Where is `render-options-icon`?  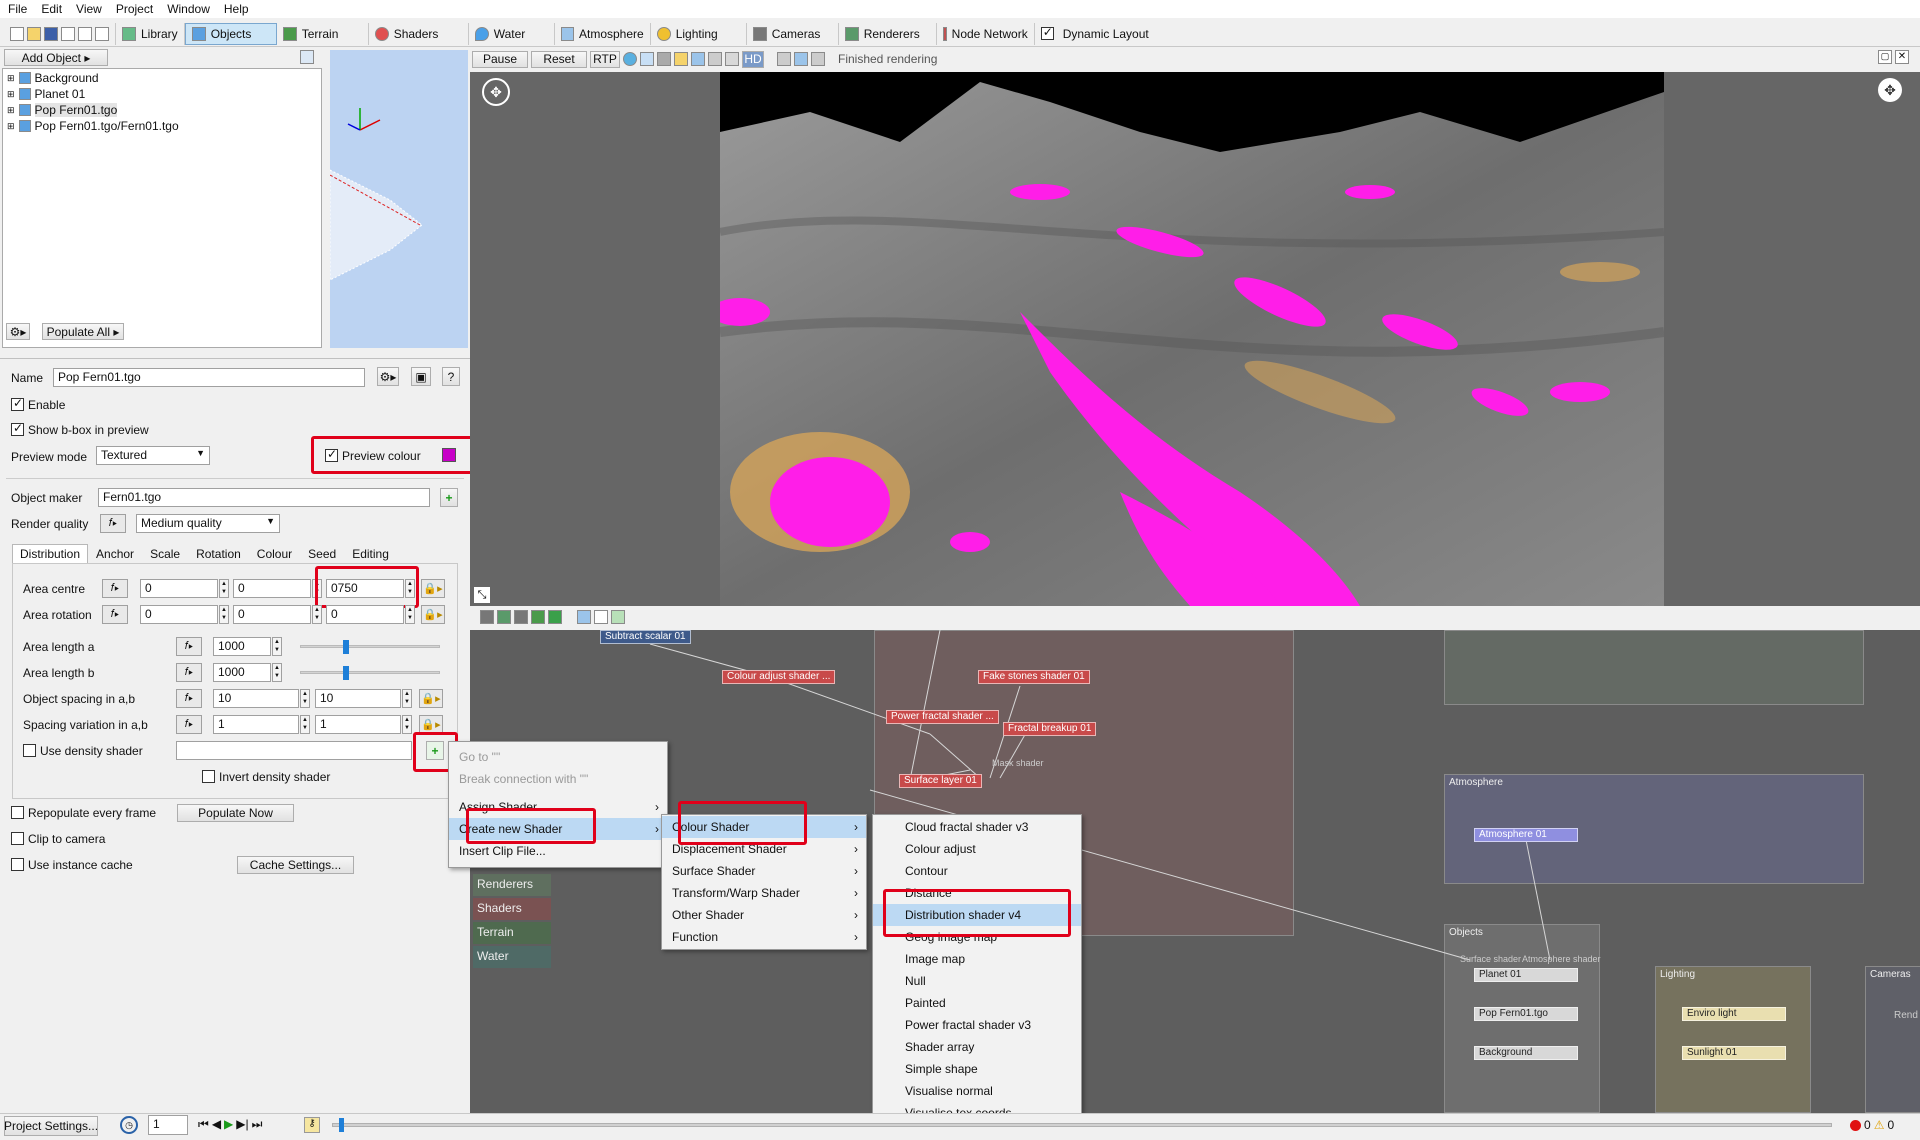 render-options-icon is located at coordinates (818, 59).